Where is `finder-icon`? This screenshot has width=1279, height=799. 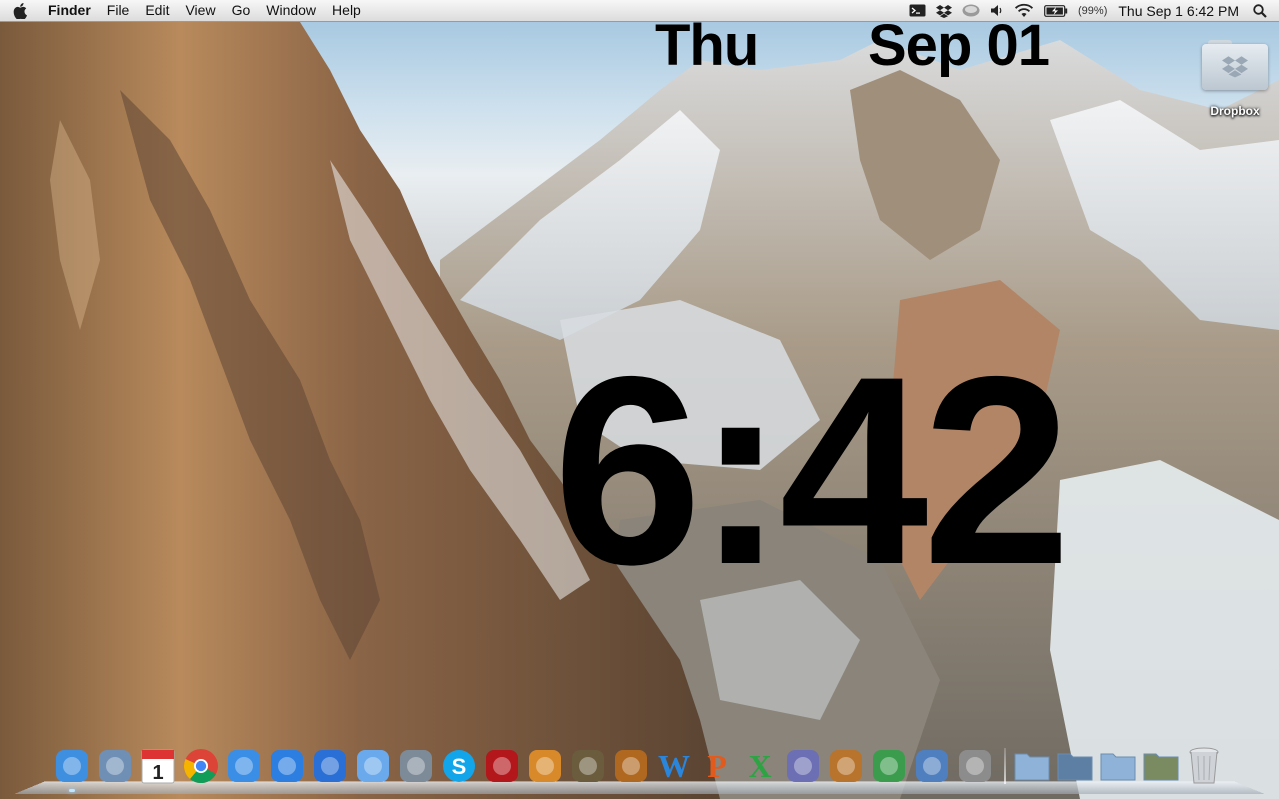 finder-icon is located at coordinates (72, 769).